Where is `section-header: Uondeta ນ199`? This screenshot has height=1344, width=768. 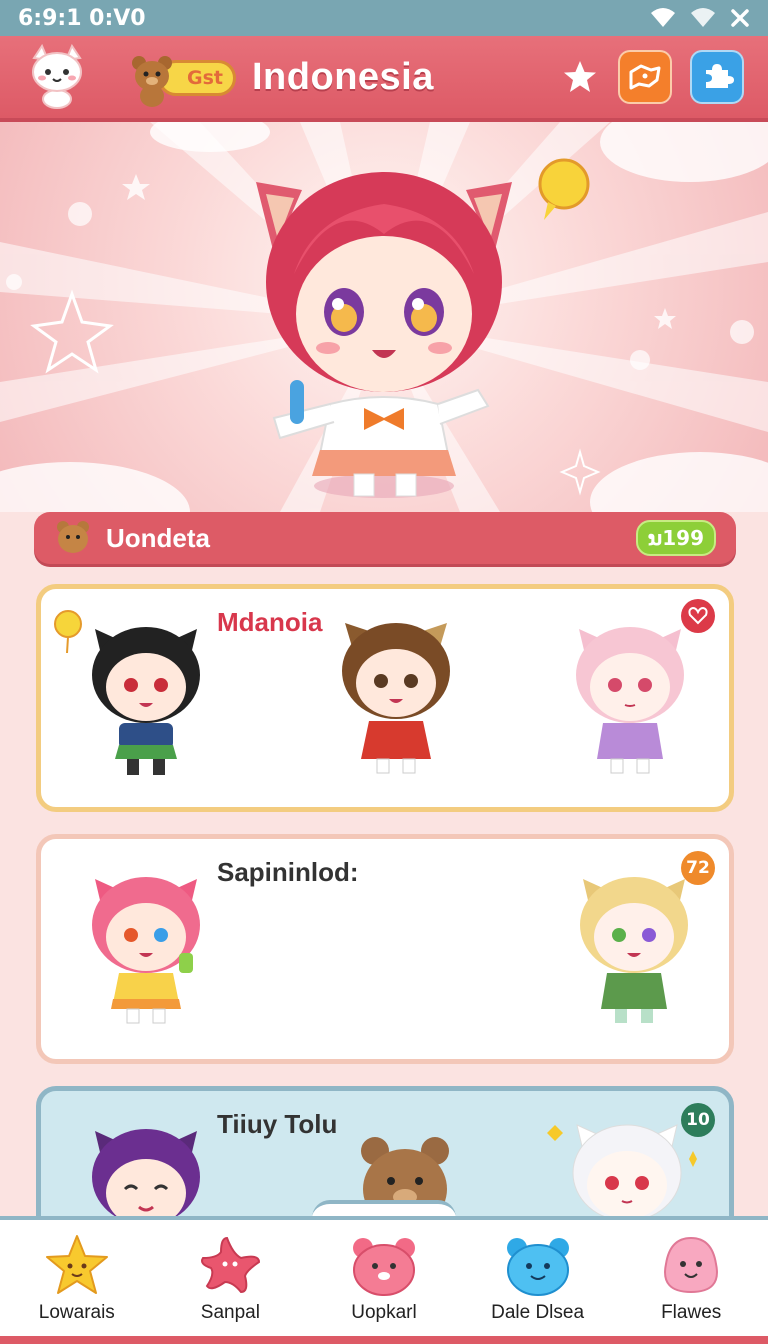 section-header: Uondeta ນ199 is located at coordinates (385, 538).